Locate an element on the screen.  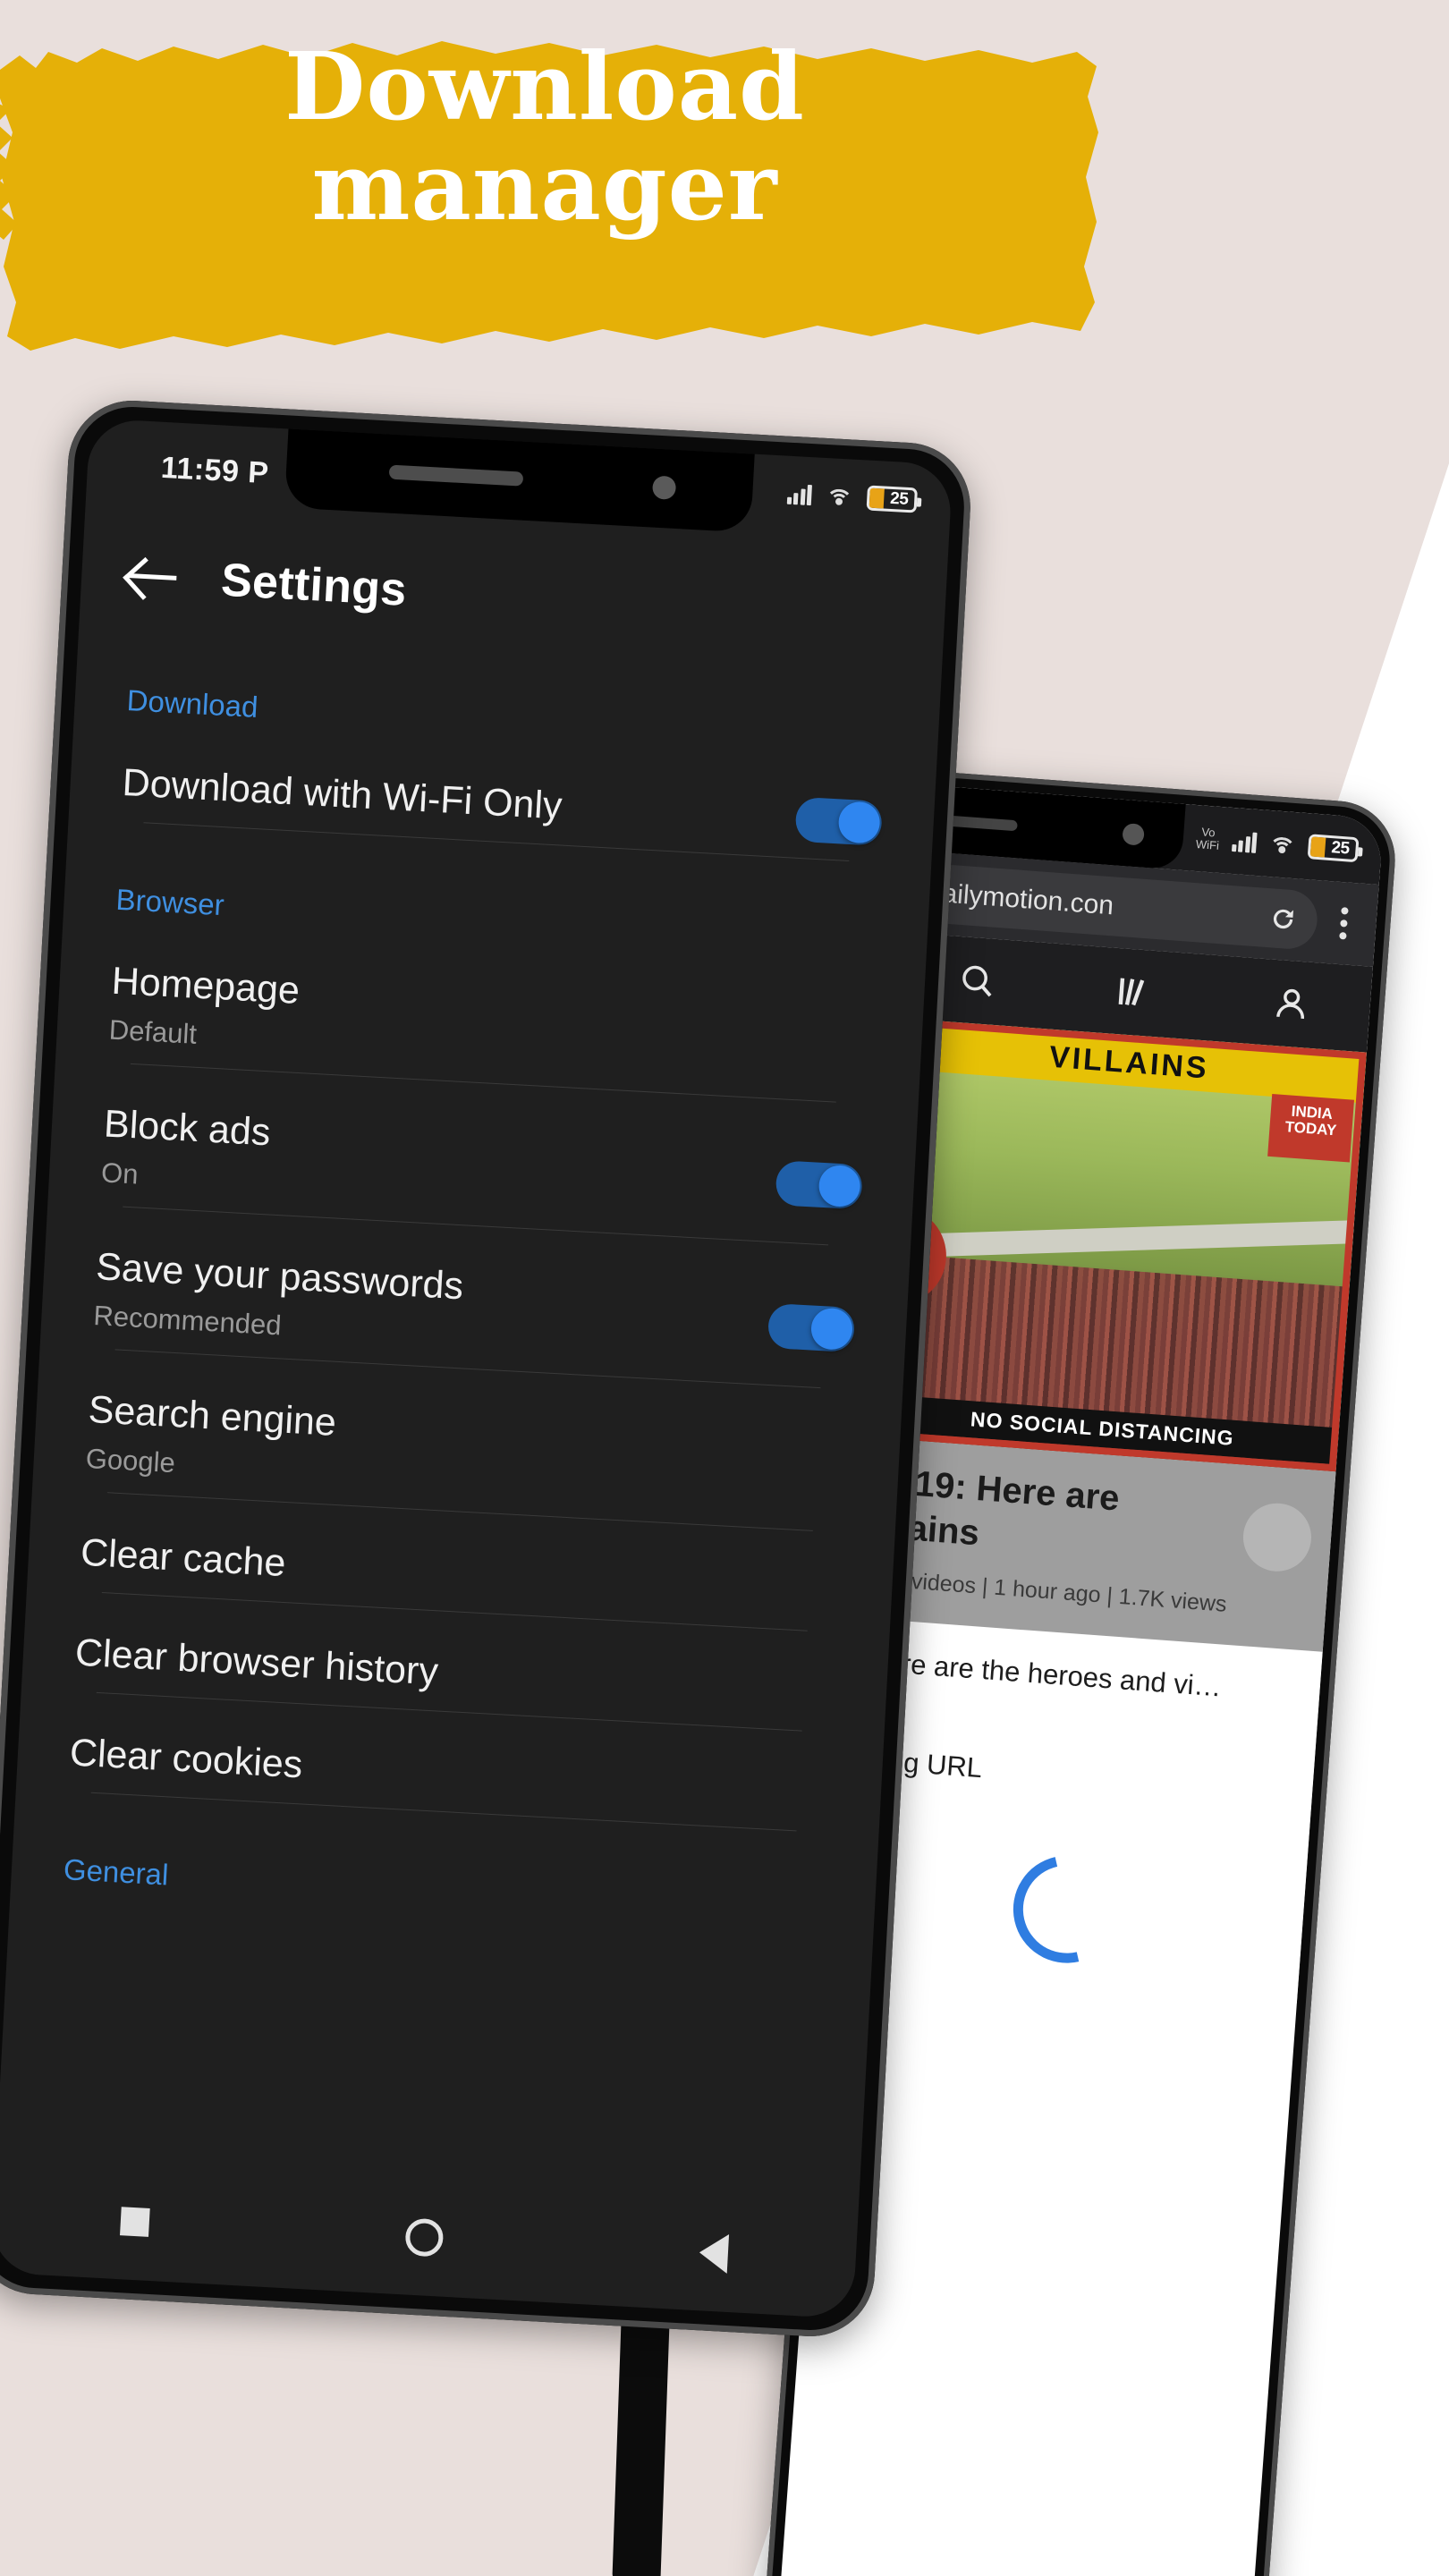
back-arrow-icon is located at coordinates (153, 576).